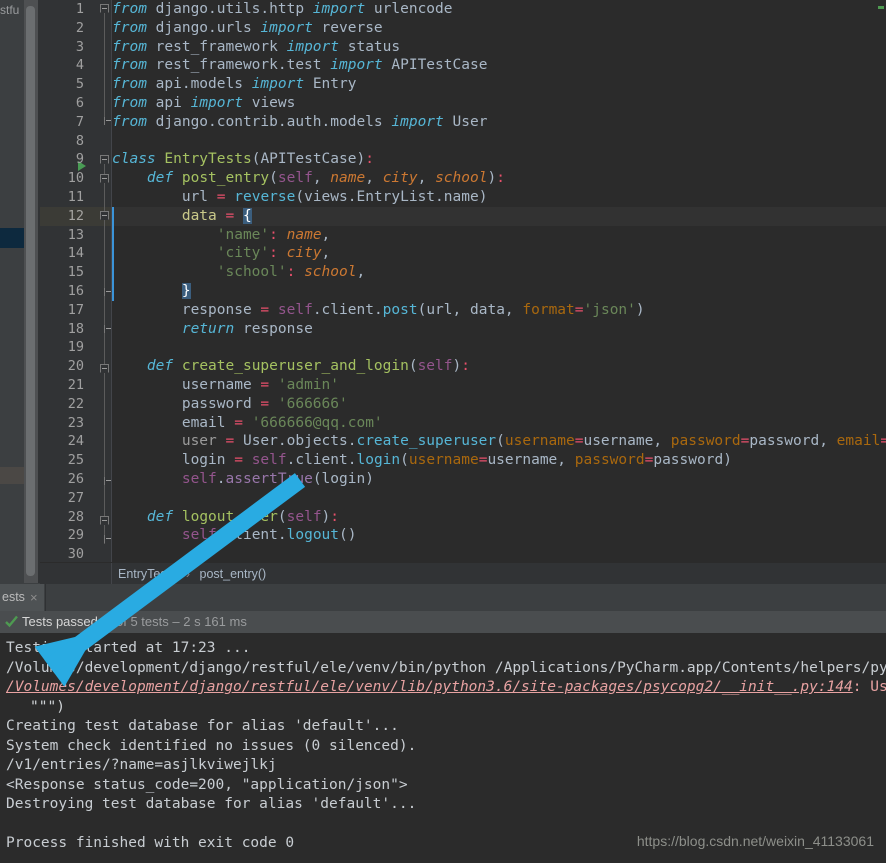 The height and width of the screenshot is (863, 886). I want to click on code-line-2: from django.urls import reverse, so click(247, 27).